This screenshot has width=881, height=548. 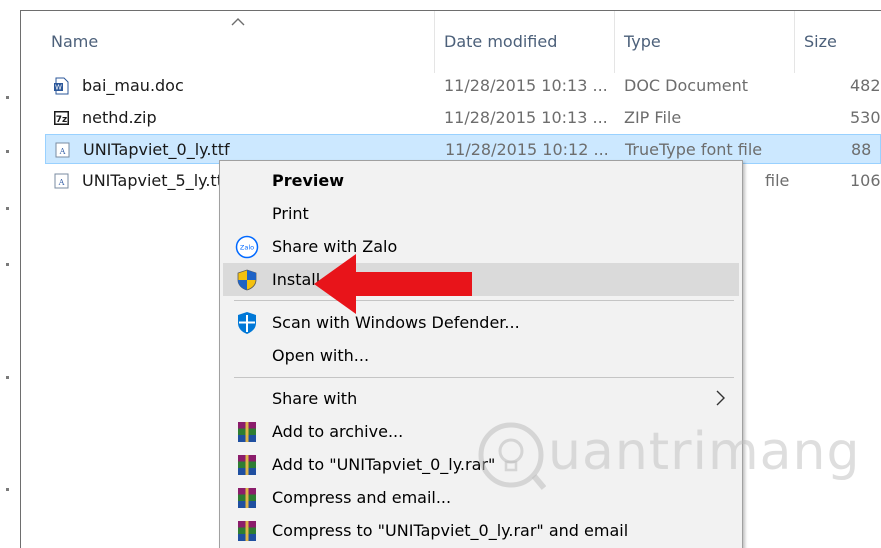 I want to click on column-header-type: Type, so click(x=704, y=42).